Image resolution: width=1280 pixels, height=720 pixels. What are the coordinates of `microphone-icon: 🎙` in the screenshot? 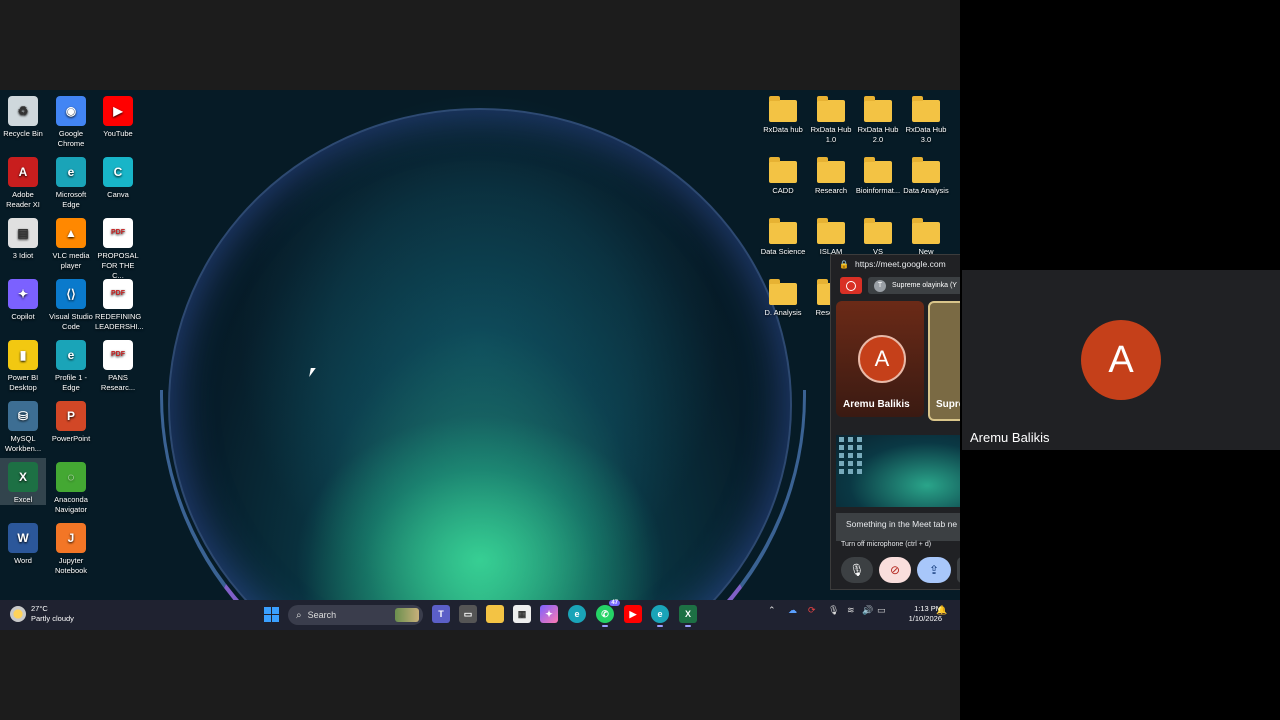 It's located at (833, 611).